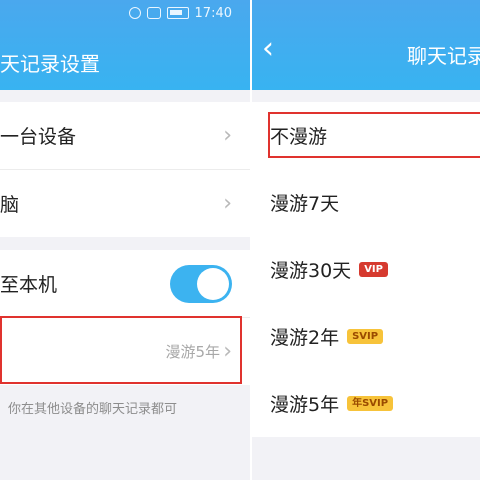 This screenshot has height=480, width=480. Describe the element at coordinates (268, 49) in the screenshot. I see `back-arrow-icon: ‹` at that location.